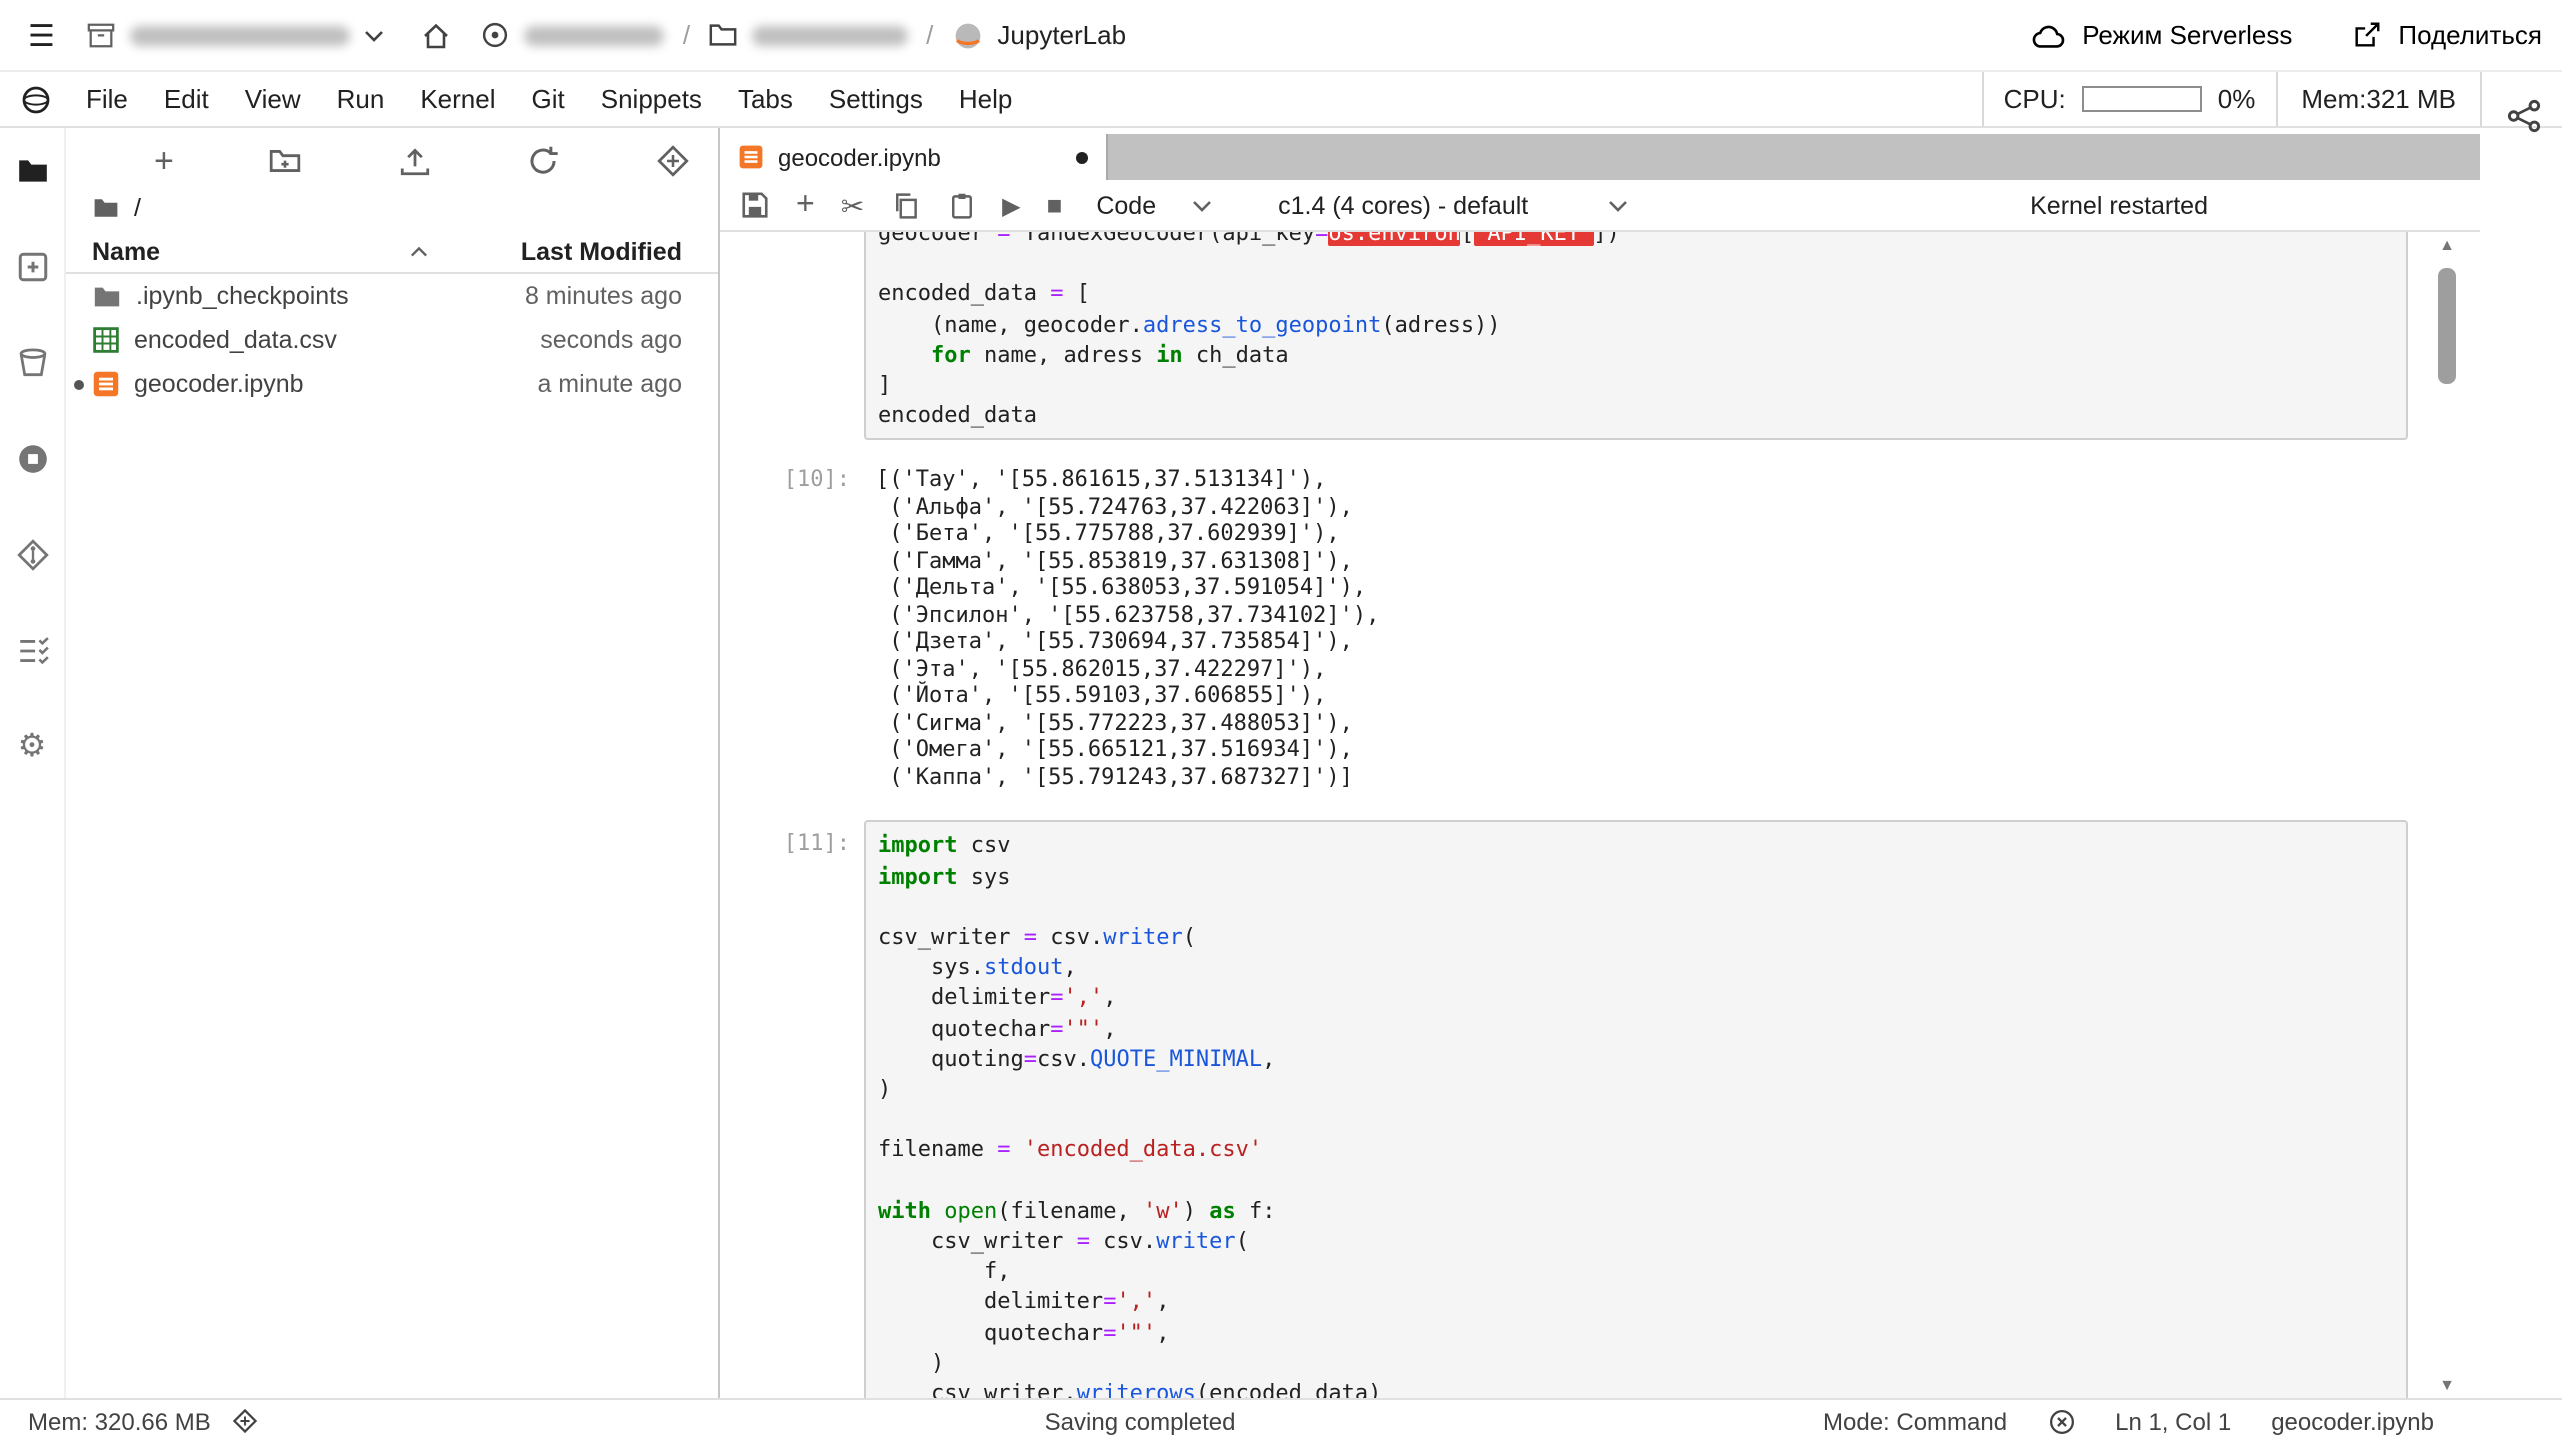  What do you see at coordinates (573, 35) in the screenshot?
I see `breadcrumb-project` at bounding box center [573, 35].